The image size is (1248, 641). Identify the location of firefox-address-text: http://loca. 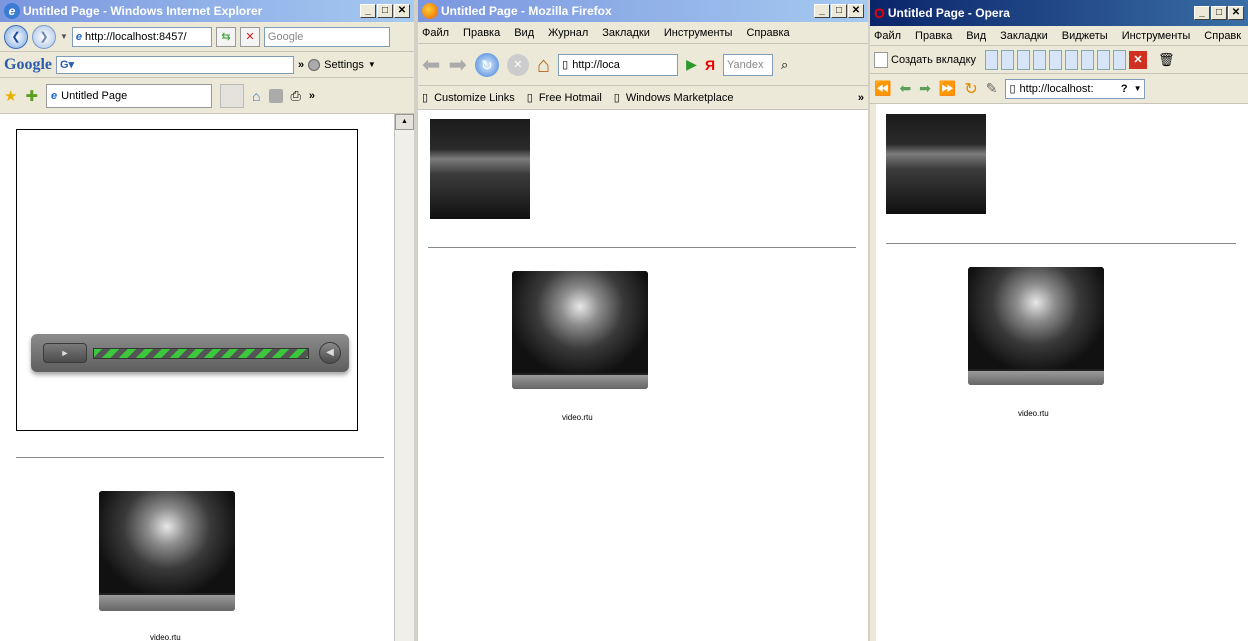
(596, 64).